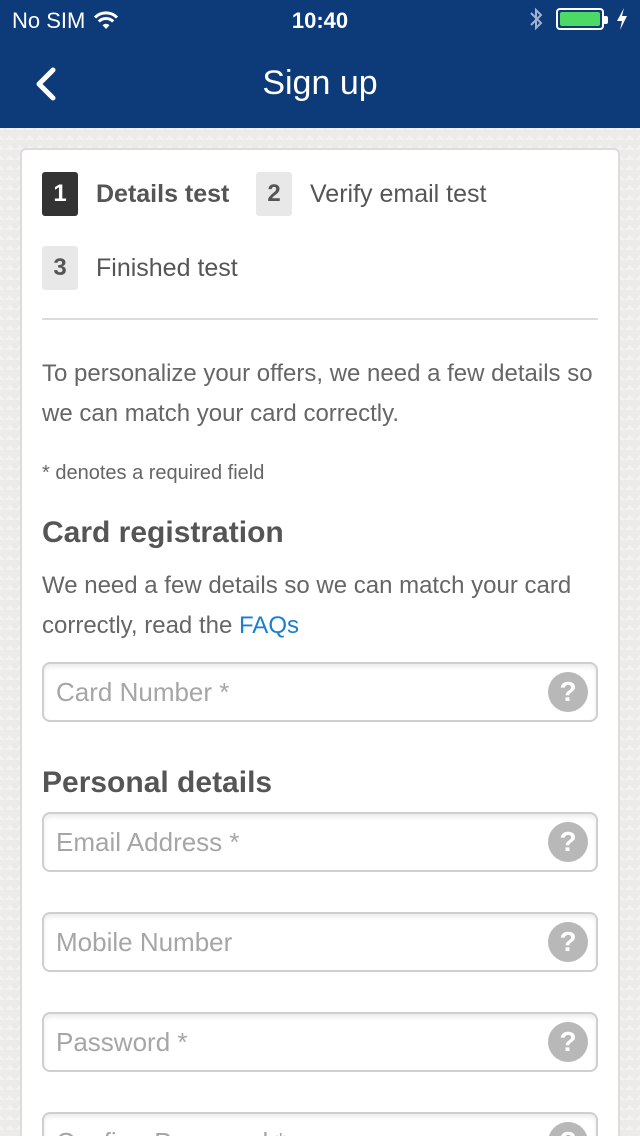  Describe the element at coordinates (157, 782) in the screenshot. I see `personal-details-title: Personal details` at that location.